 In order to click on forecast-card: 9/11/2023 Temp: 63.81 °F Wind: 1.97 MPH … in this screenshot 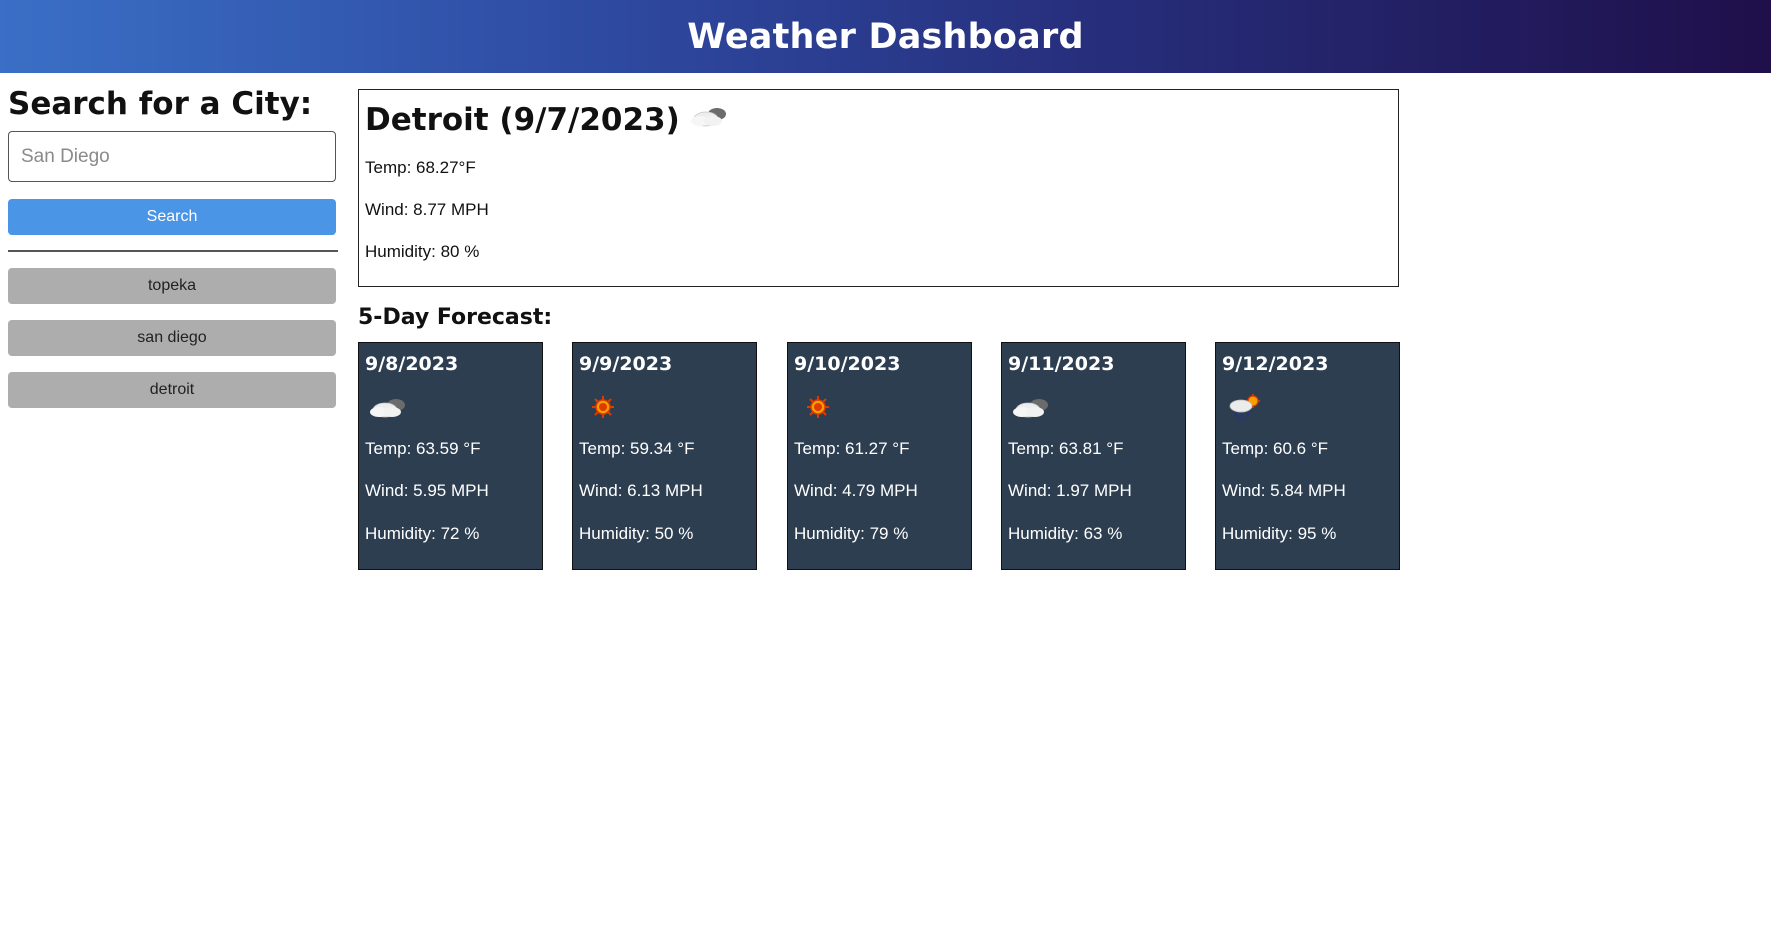, I will do `click(1093, 456)`.